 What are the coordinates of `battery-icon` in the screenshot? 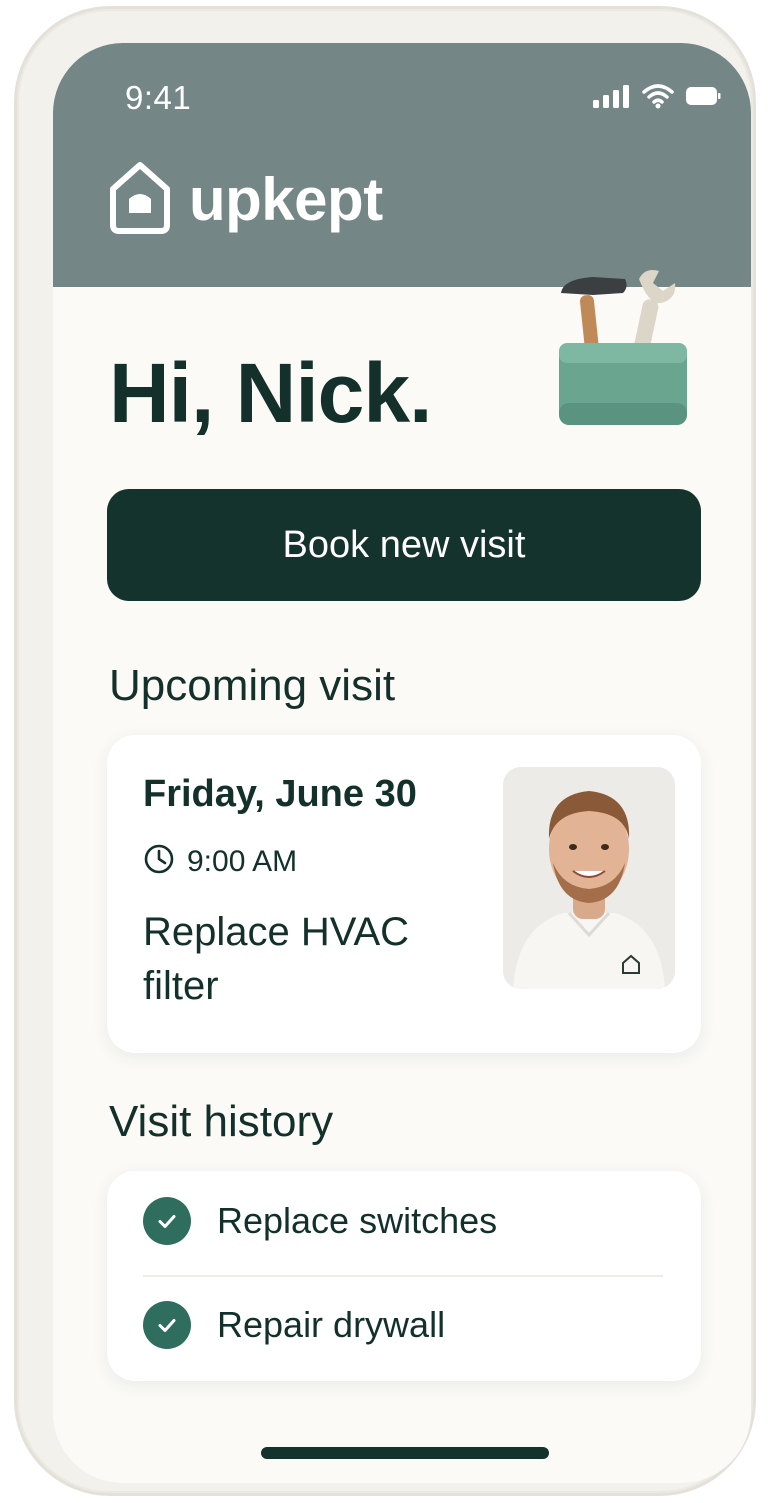 It's located at (703, 98).